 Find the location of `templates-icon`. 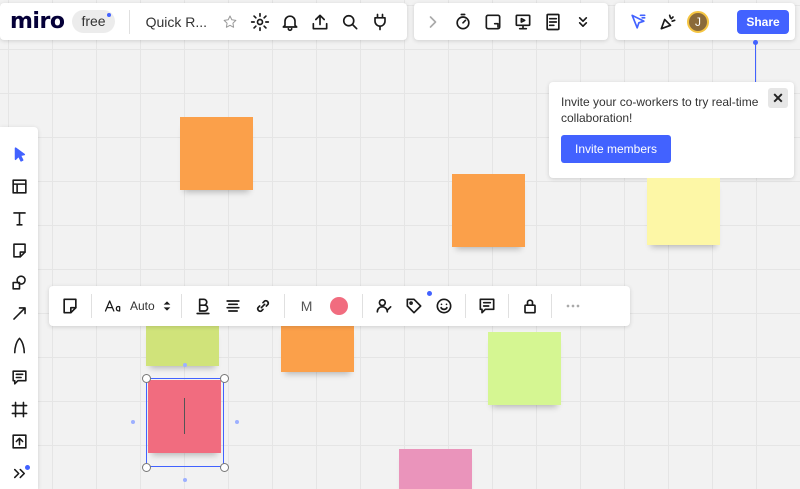

templates-icon is located at coordinates (19, 187).